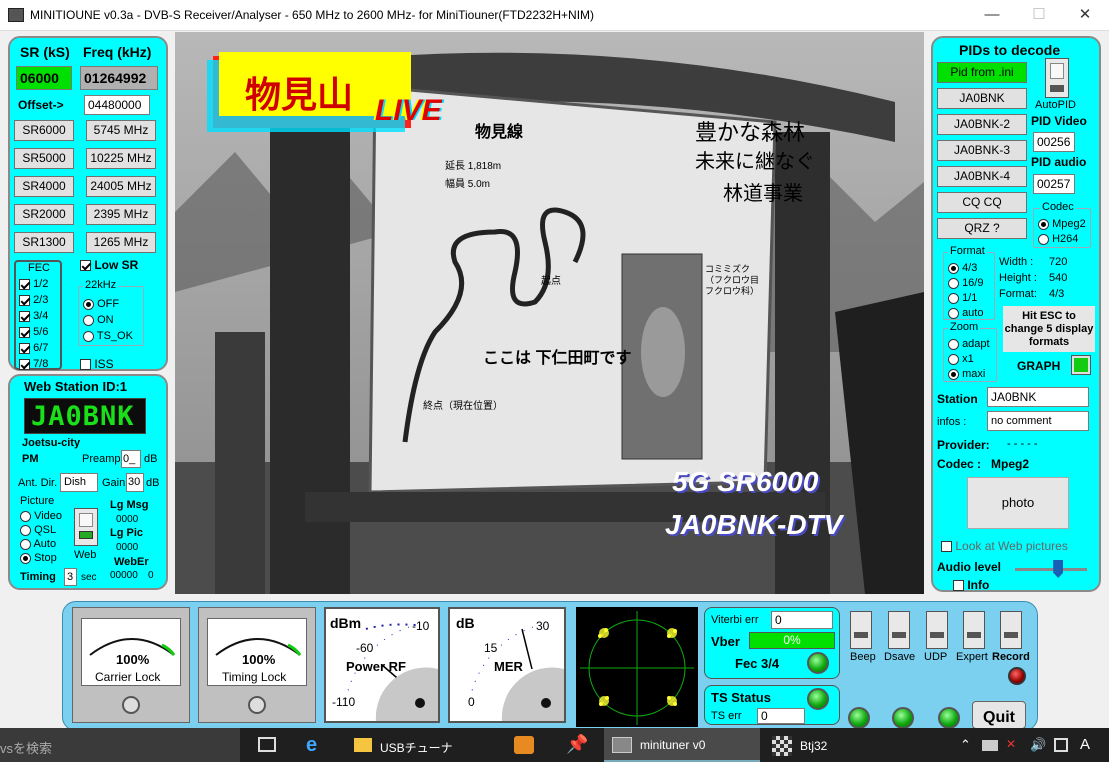  Describe the element at coordinates (1057, 78) in the screenshot. I see `autopid-toggle-switch` at that location.